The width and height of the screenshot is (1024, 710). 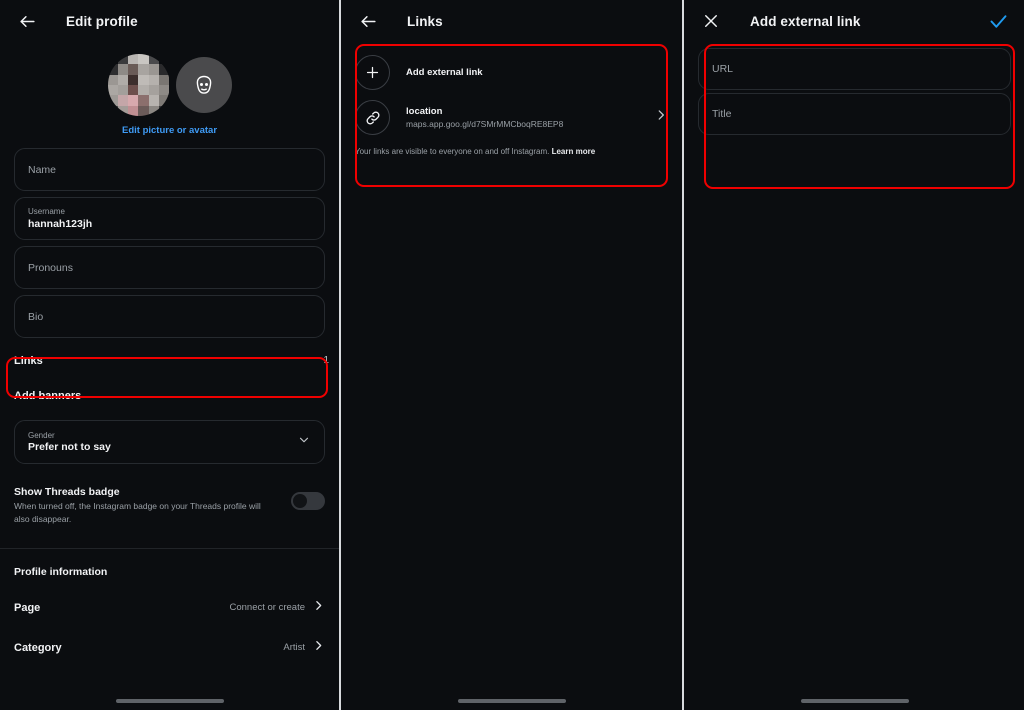 I want to click on add-banners-row: Add banners, so click(x=169, y=394).